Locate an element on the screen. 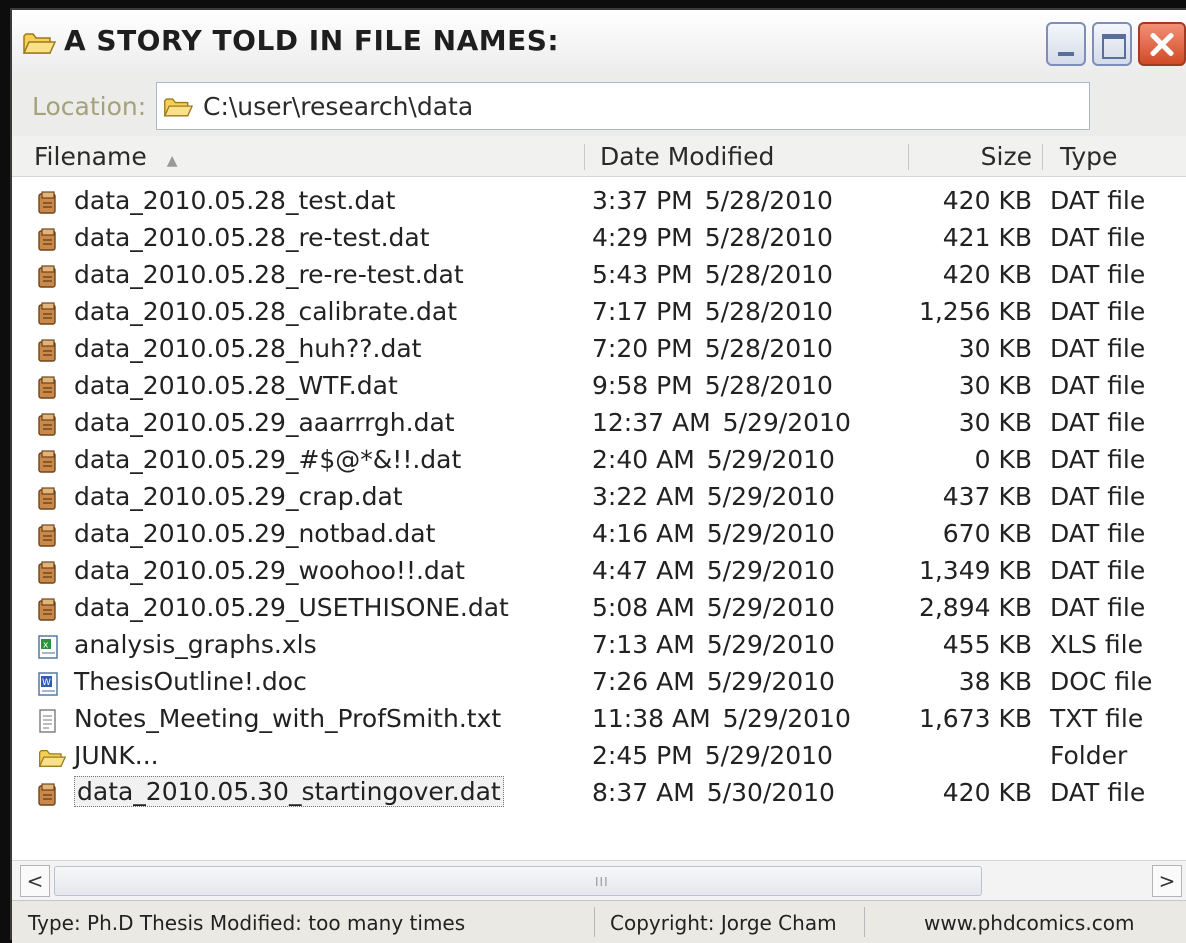 The width and height of the screenshot is (1186, 943). xls-file-icon: x is located at coordinates (49, 650).